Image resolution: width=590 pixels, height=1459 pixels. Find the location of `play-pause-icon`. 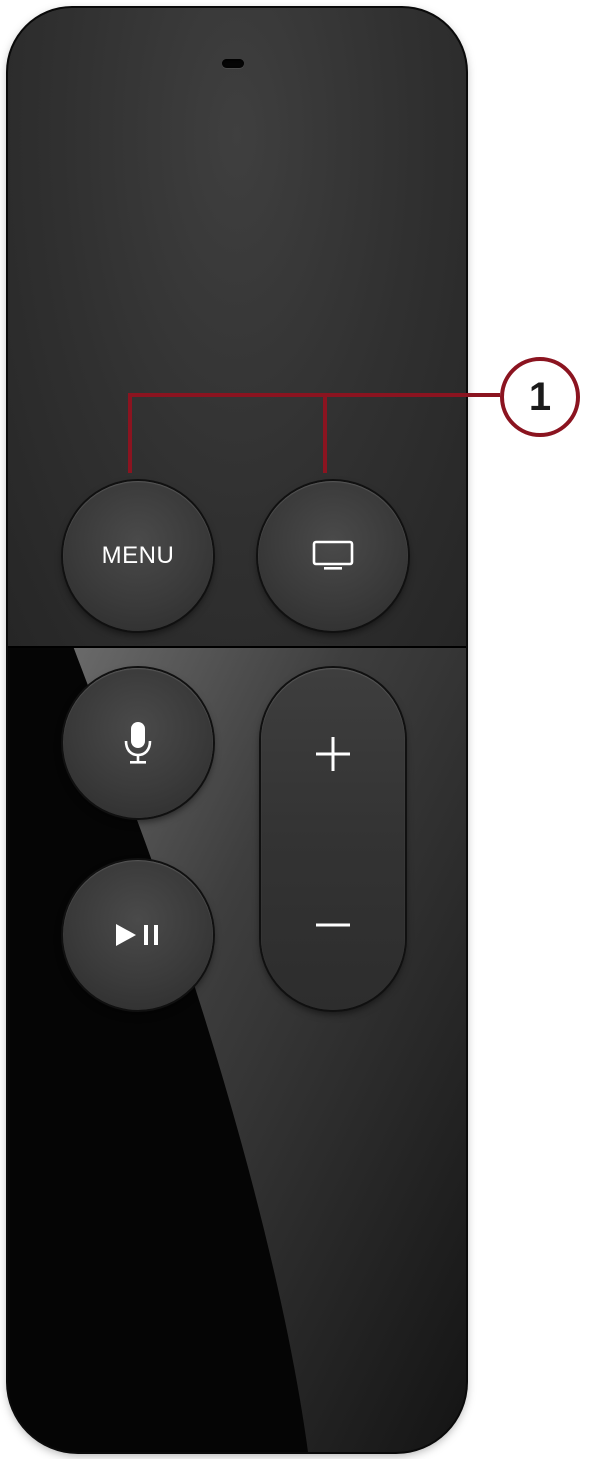

play-pause-icon is located at coordinates (137, 935).